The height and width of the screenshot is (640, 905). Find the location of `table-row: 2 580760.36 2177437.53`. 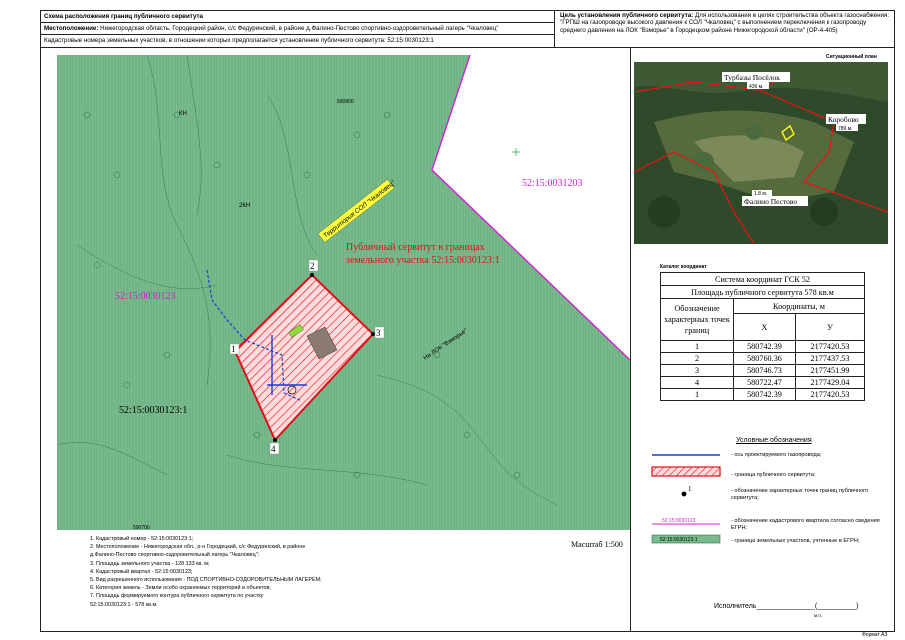

table-row: 2 580760.36 2177437.53 is located at coordinates (763, 358).